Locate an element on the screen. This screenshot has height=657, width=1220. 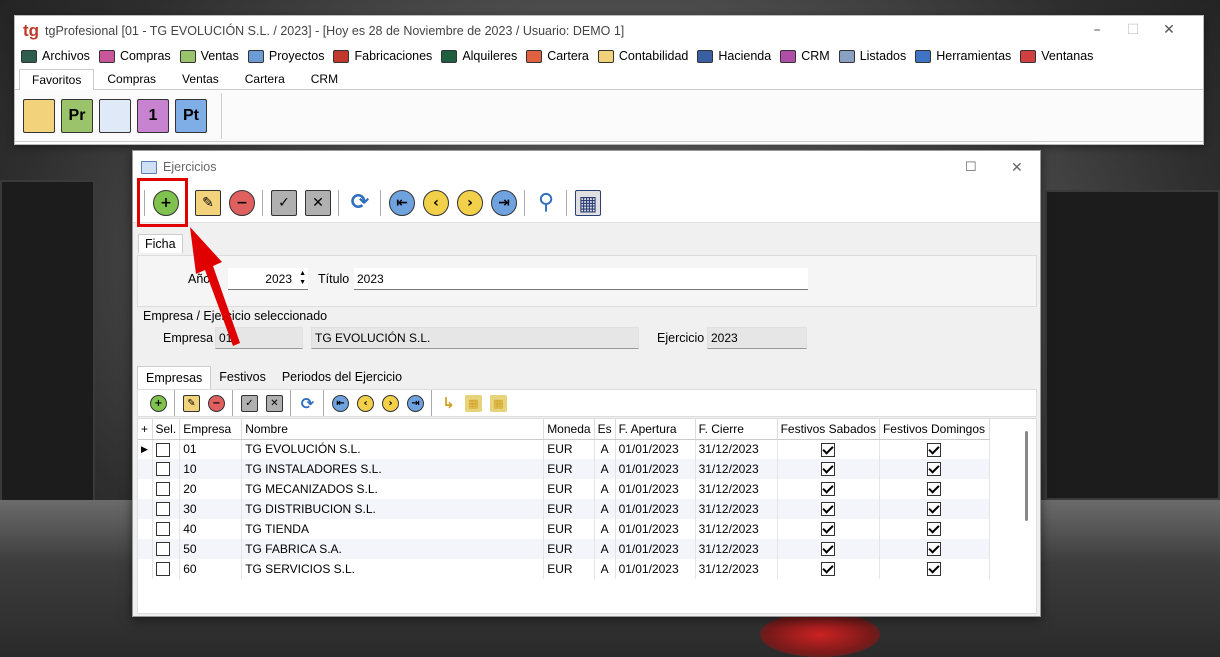
ribbon-tab-crm: CRM is located at coordinates (324, 78).